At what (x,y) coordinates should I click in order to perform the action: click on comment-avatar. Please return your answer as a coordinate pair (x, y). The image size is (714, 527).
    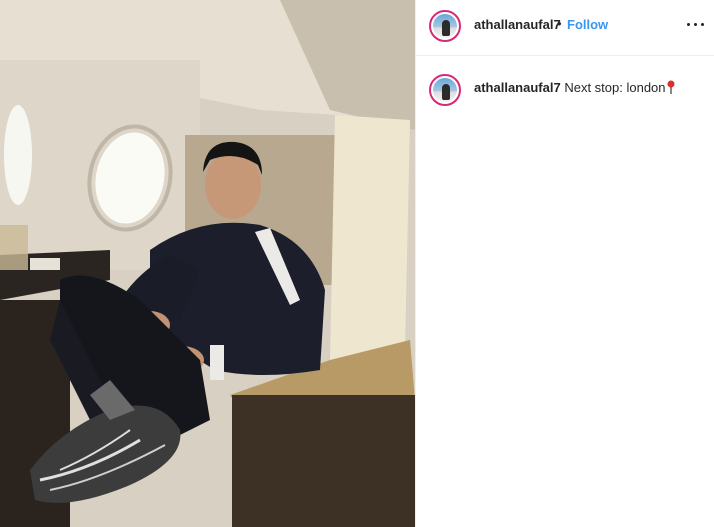
    Looking at the image, I should click on (445, 90).